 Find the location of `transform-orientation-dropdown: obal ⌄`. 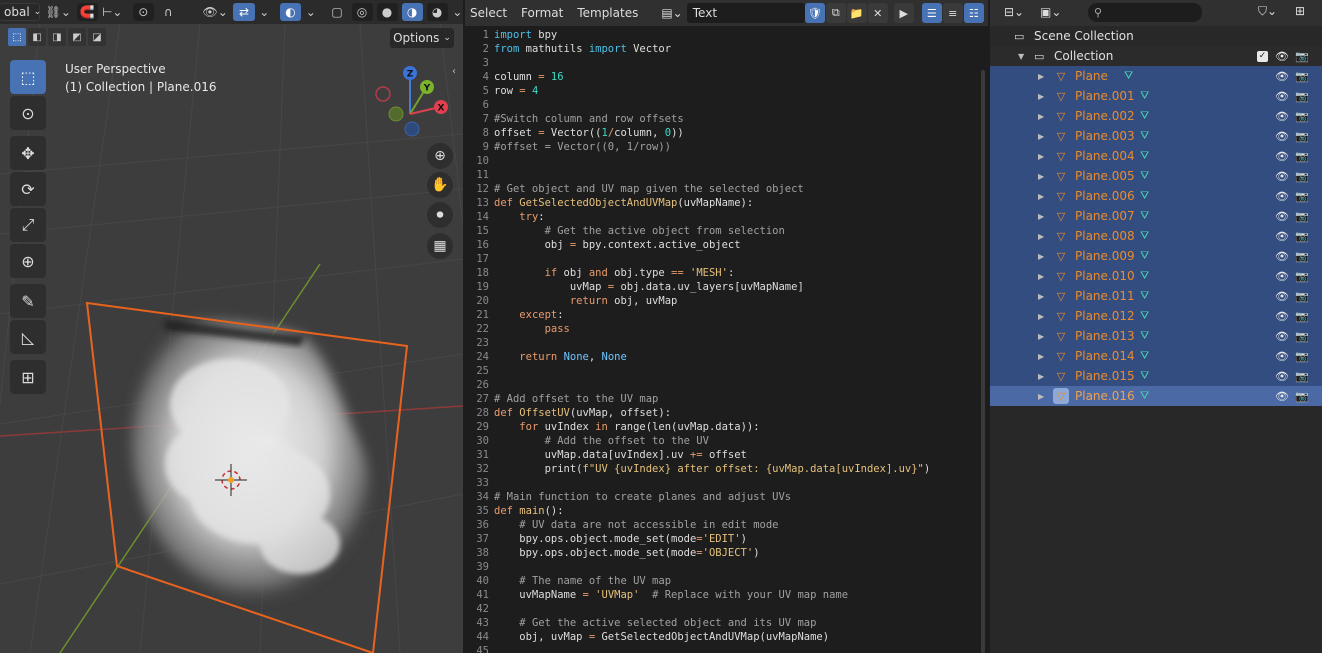

transform-orientation-dropdown: obal ⌄ is located at coordinates (20, 12).